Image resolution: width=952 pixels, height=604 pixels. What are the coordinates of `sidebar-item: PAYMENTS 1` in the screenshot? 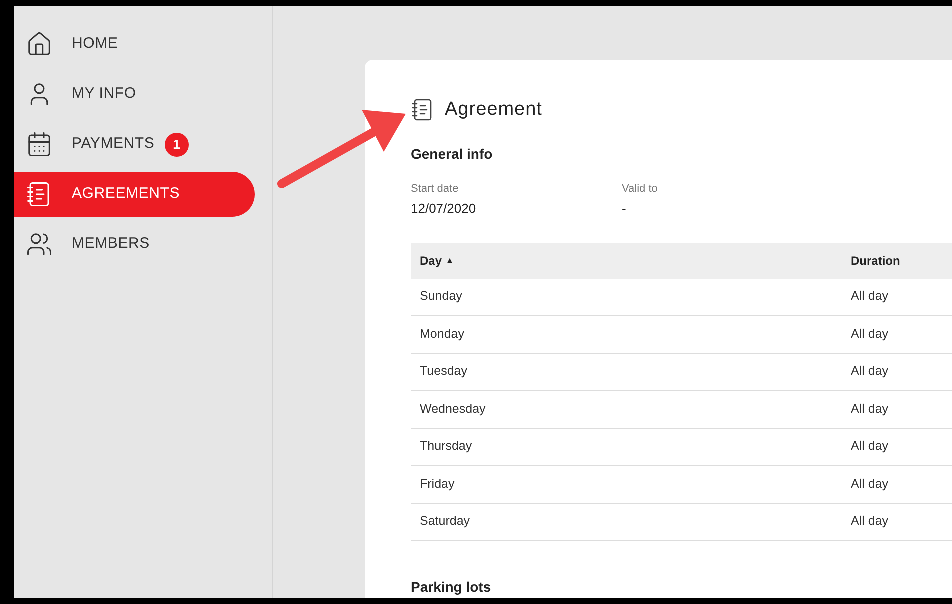 It's located at (134, 144).